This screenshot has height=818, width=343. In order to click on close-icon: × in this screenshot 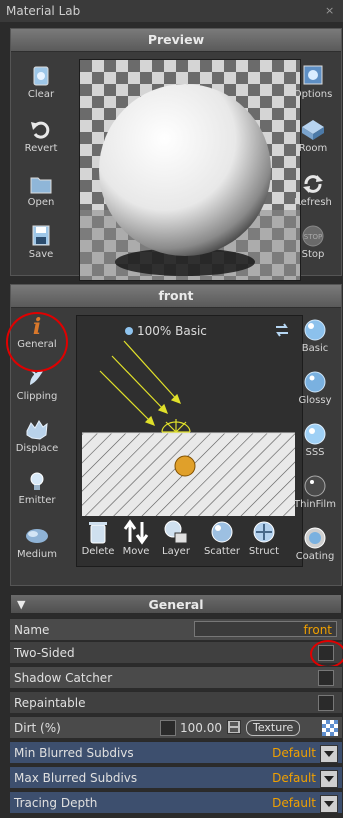, I will do `click(332, 11)`.